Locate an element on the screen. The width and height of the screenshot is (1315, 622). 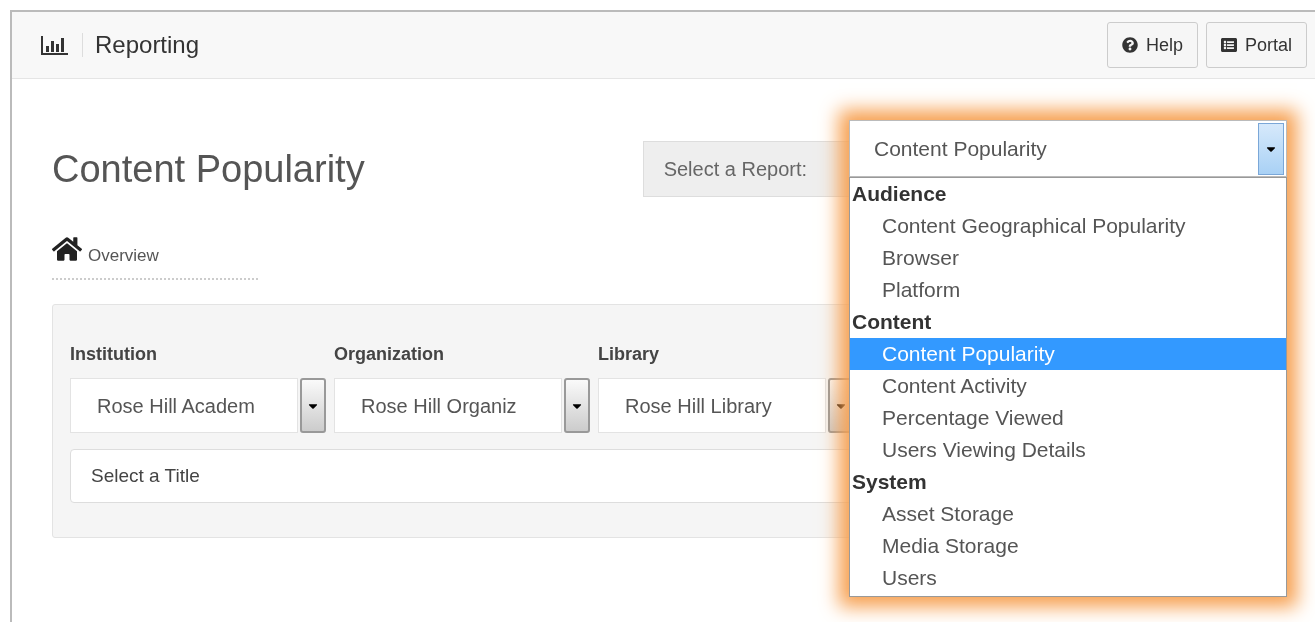
group-heading: Audience is located at coordinates (899, 194).